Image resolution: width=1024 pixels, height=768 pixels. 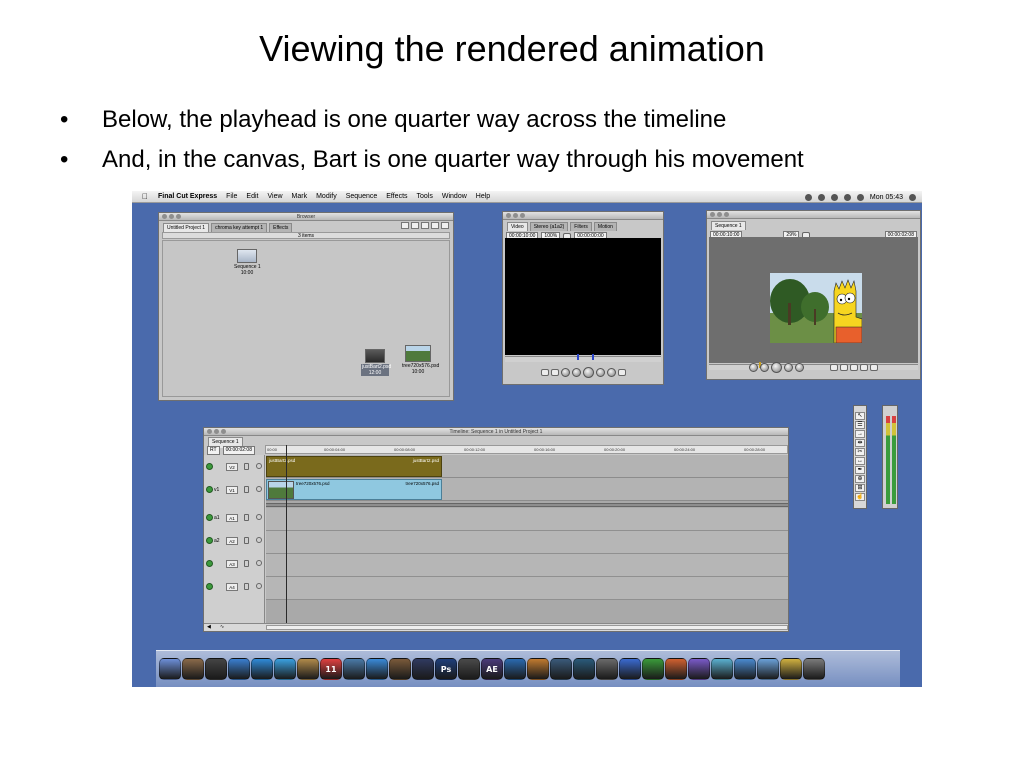 I want to click on menu-modify: Modify, so click(x=326, y=196).